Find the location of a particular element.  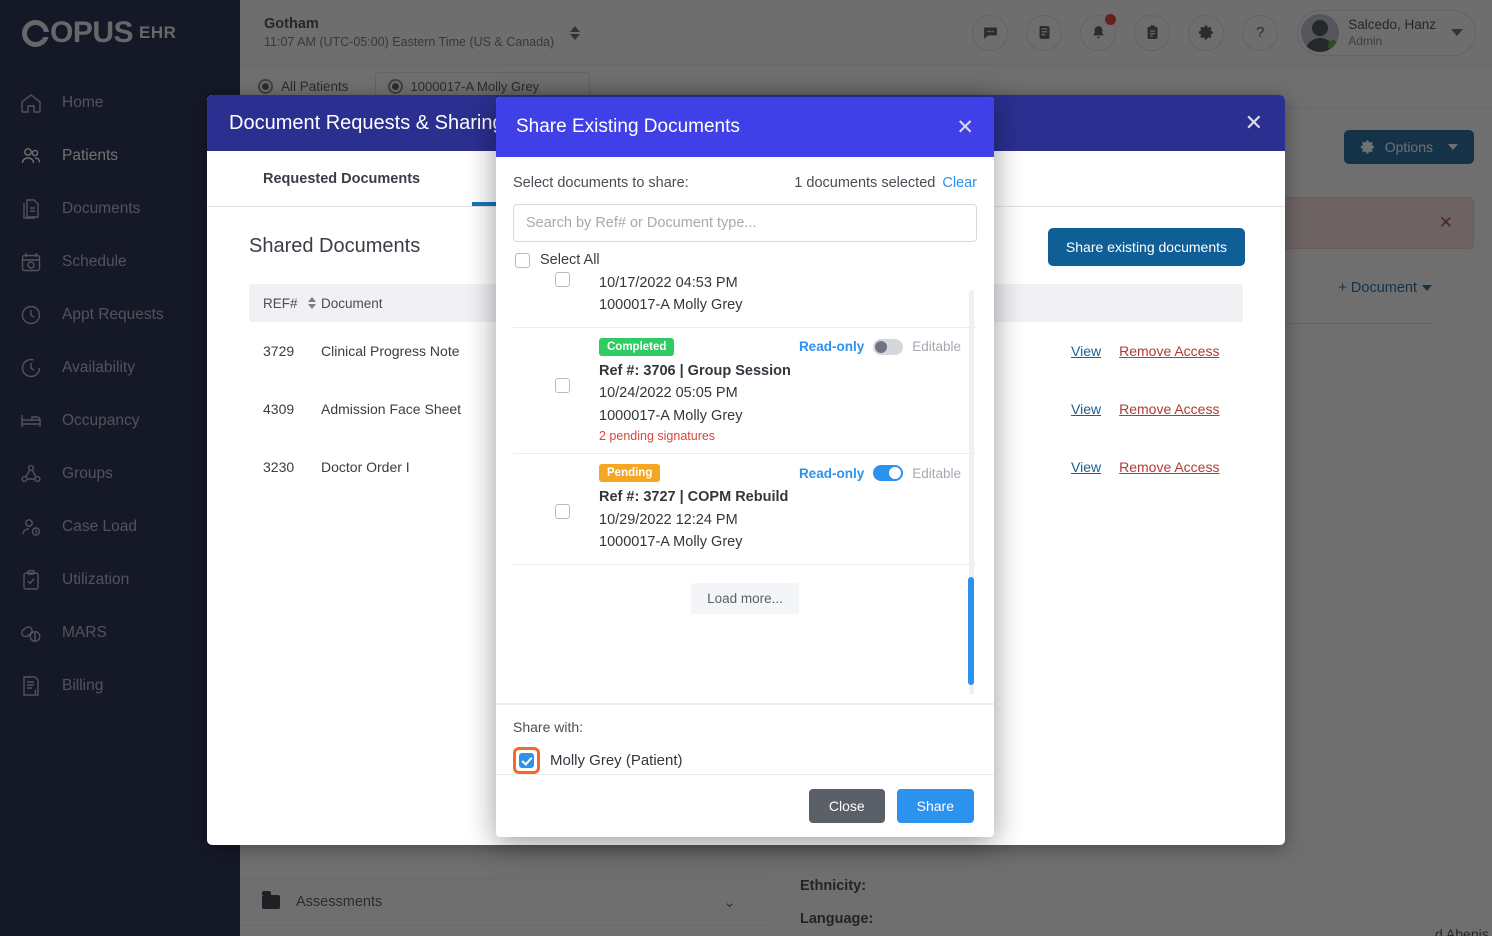

sort-icon is located at coordinates (311, 303).